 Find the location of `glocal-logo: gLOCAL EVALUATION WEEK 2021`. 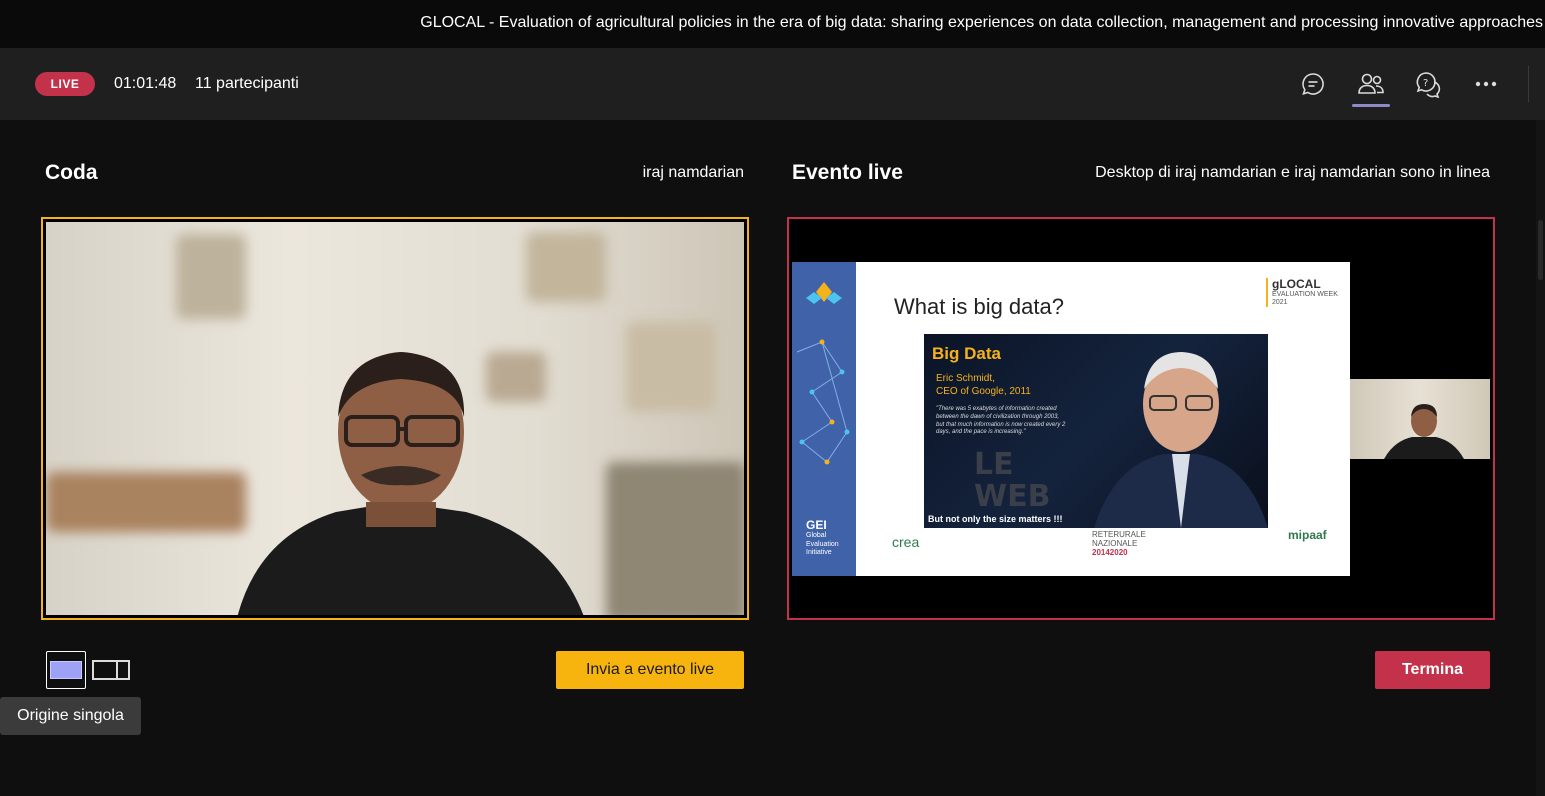

glocal-logo: gLOCAL EVALUATION WEEK 2021 is located at coordinates (1302, 292).